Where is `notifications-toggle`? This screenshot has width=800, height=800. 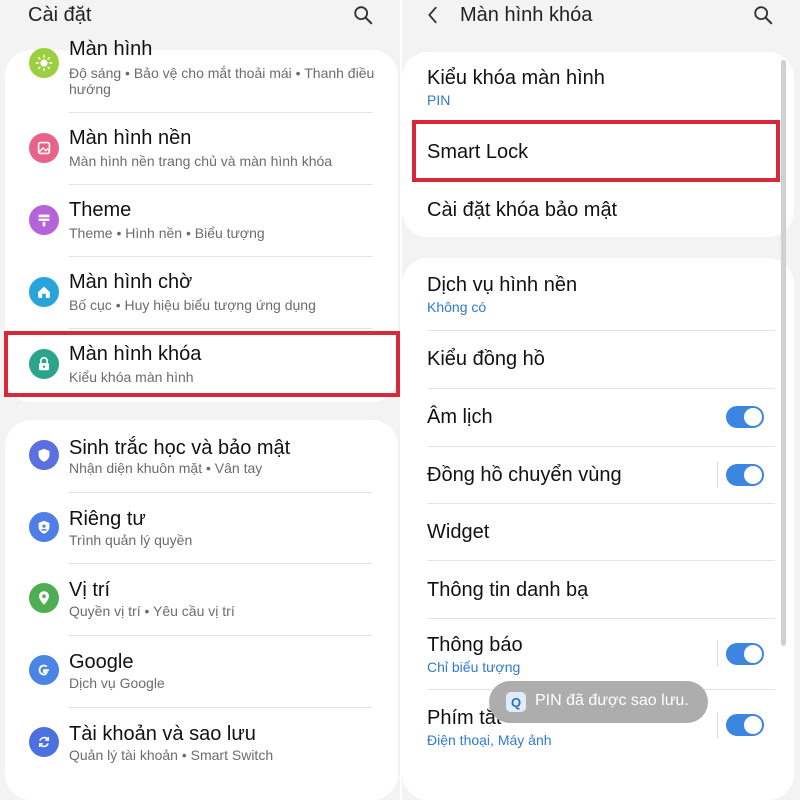 notifications-toggle is located at coordinates (745, 654).